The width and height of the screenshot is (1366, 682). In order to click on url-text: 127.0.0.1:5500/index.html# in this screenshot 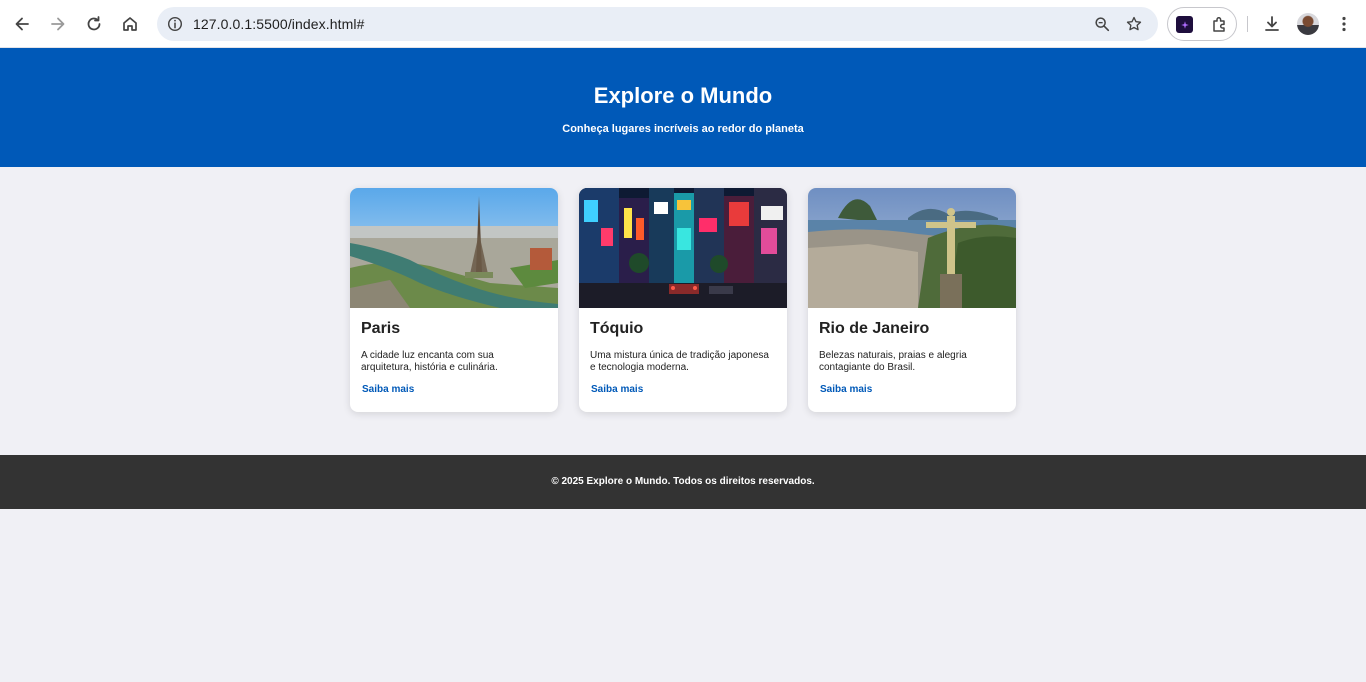, I will do `click(279, 24)`.